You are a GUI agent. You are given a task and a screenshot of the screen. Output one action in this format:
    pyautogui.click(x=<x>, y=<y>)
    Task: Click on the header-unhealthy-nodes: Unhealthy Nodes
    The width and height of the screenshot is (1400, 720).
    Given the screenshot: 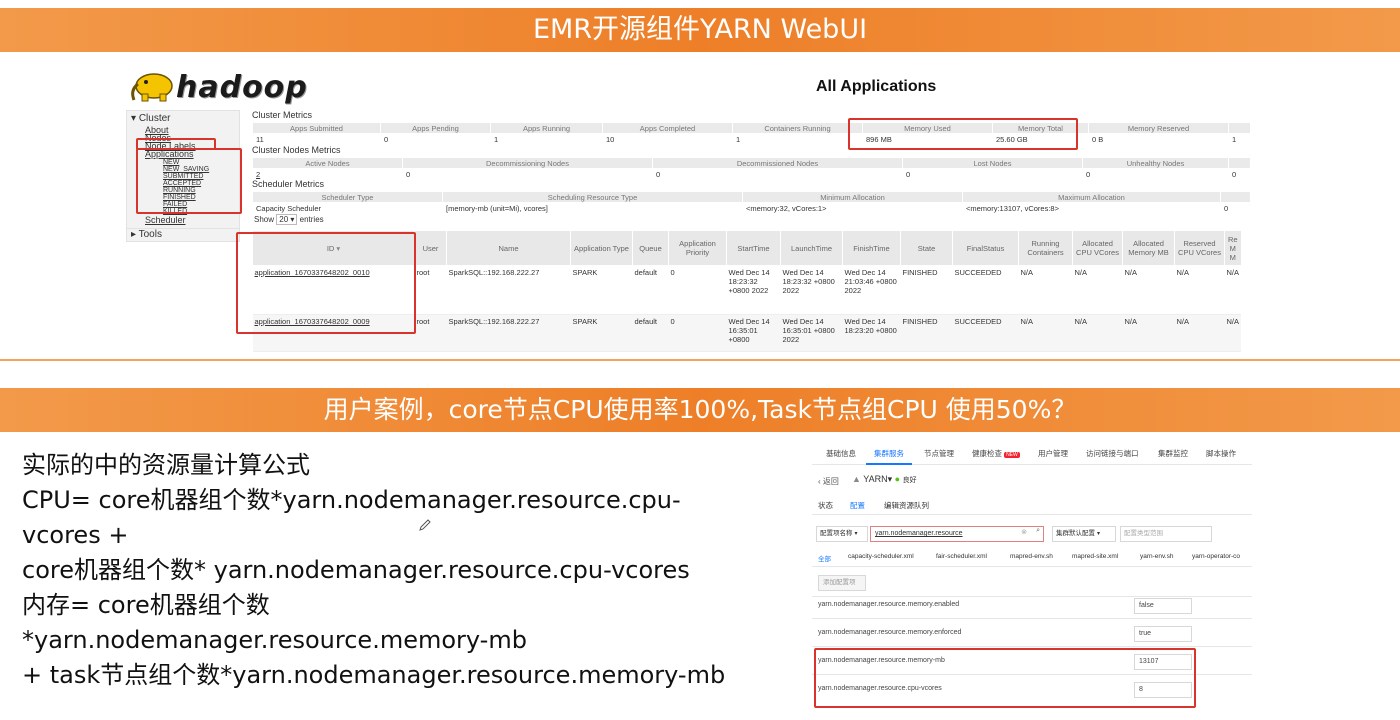 What is the action you would take?
    pyautogui.click(x=1155, y=163)
    